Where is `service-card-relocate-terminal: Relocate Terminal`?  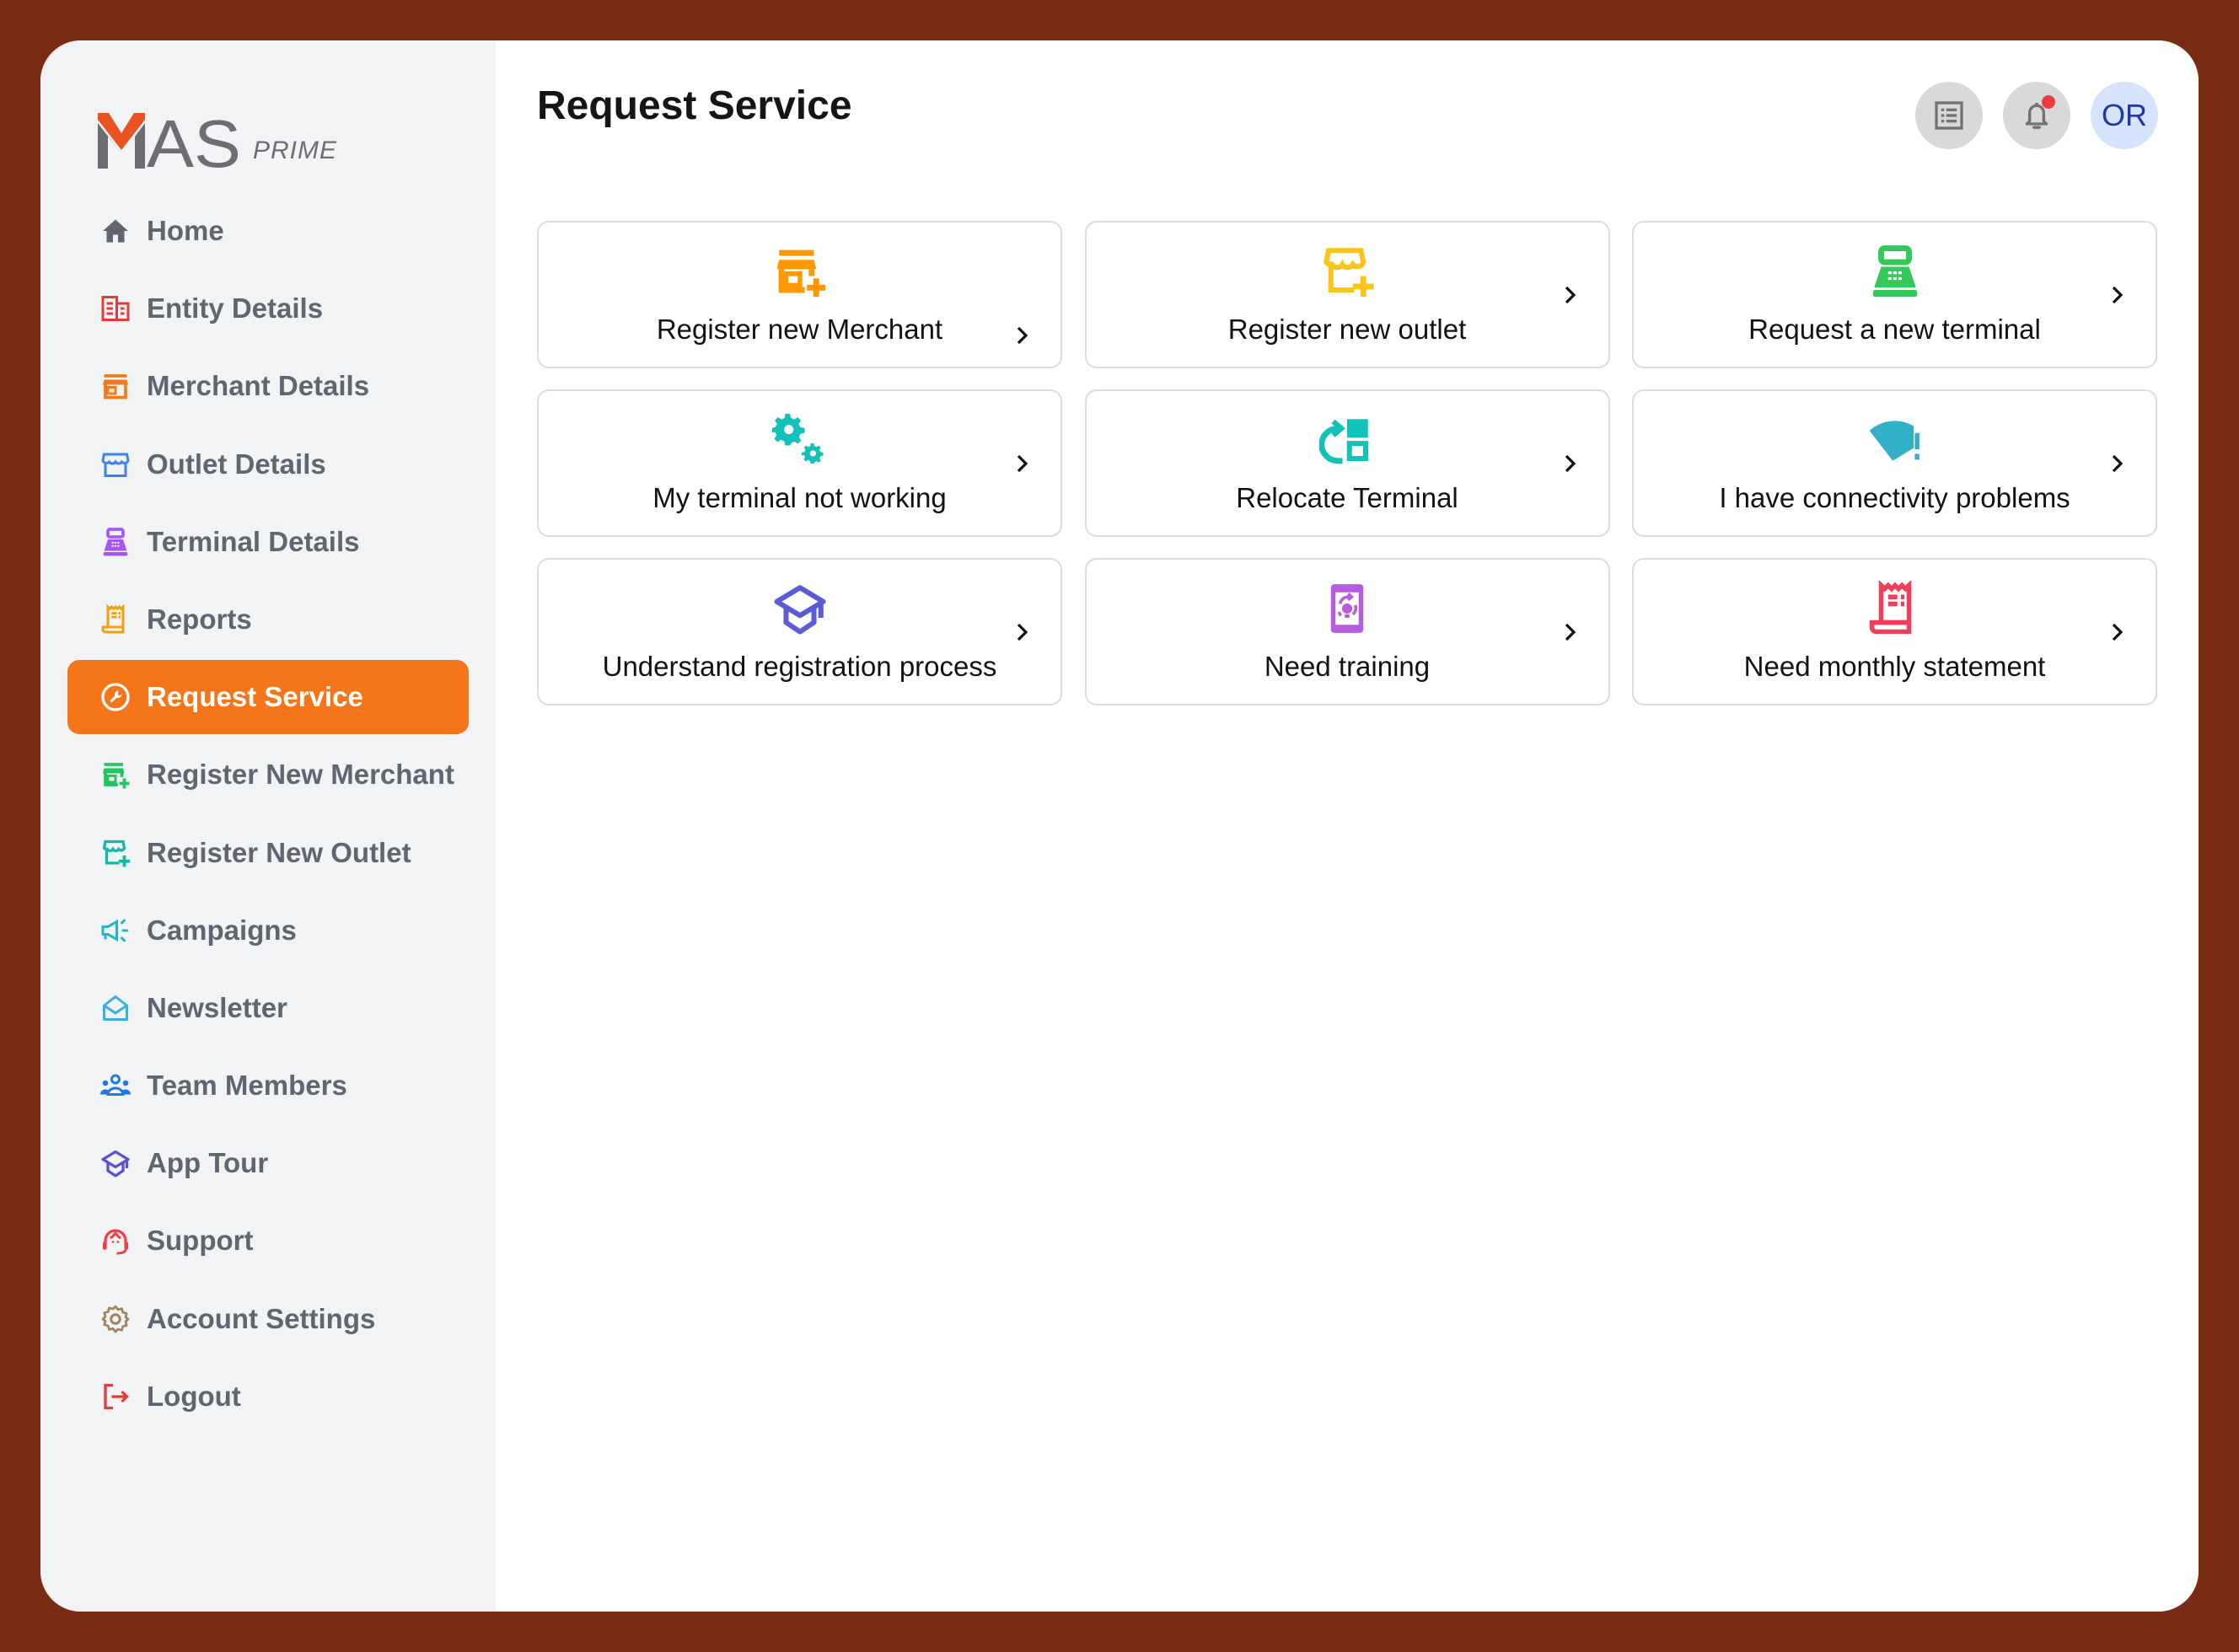 service-card-relocate-terminal: Relocate Terminal is located at coordinates (1347, 463).